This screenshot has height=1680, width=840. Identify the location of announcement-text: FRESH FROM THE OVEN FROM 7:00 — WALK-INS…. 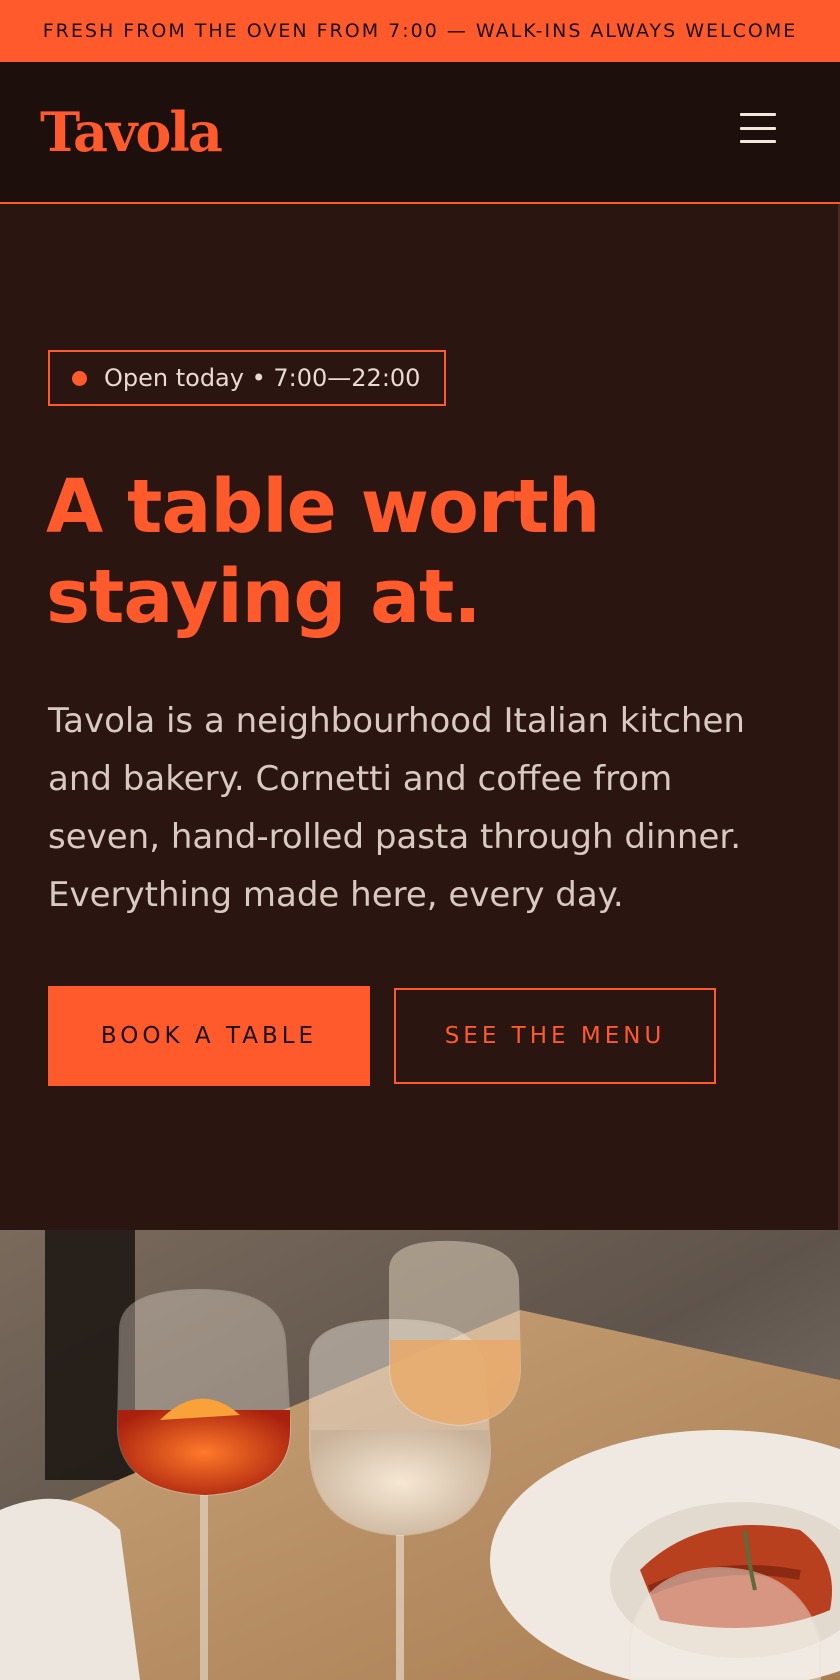
(420, 31).